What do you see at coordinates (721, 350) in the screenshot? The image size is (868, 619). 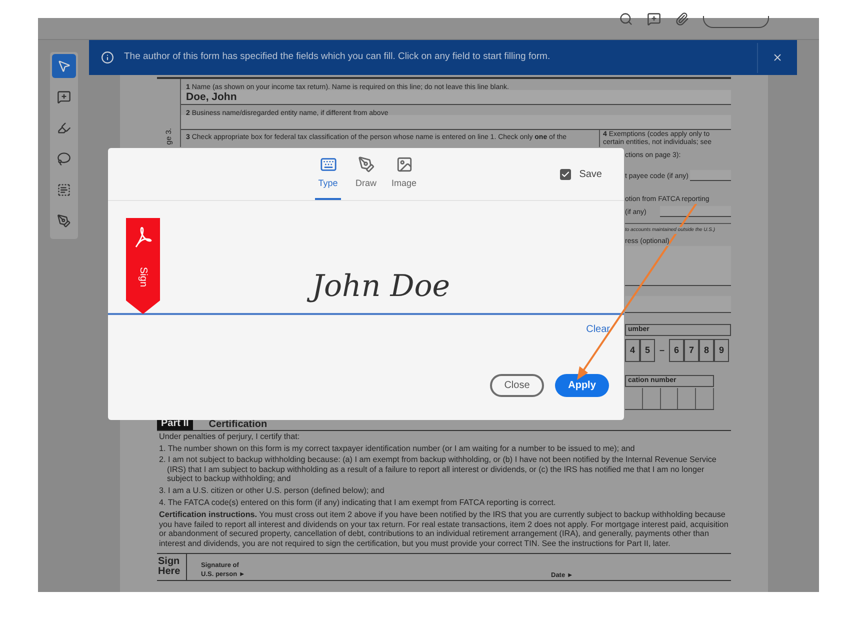 I see `ssn-digit: 9` at bounding box center [721, 350].